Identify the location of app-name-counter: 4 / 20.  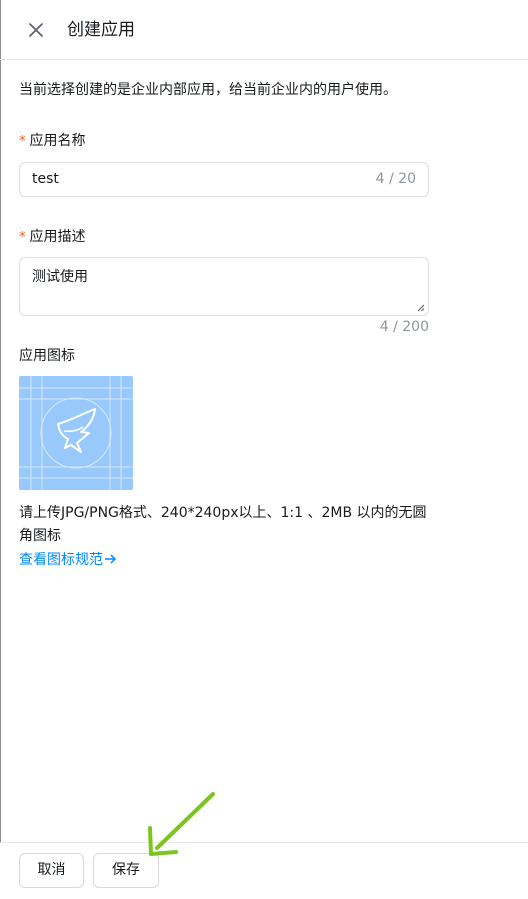
(395, 179).